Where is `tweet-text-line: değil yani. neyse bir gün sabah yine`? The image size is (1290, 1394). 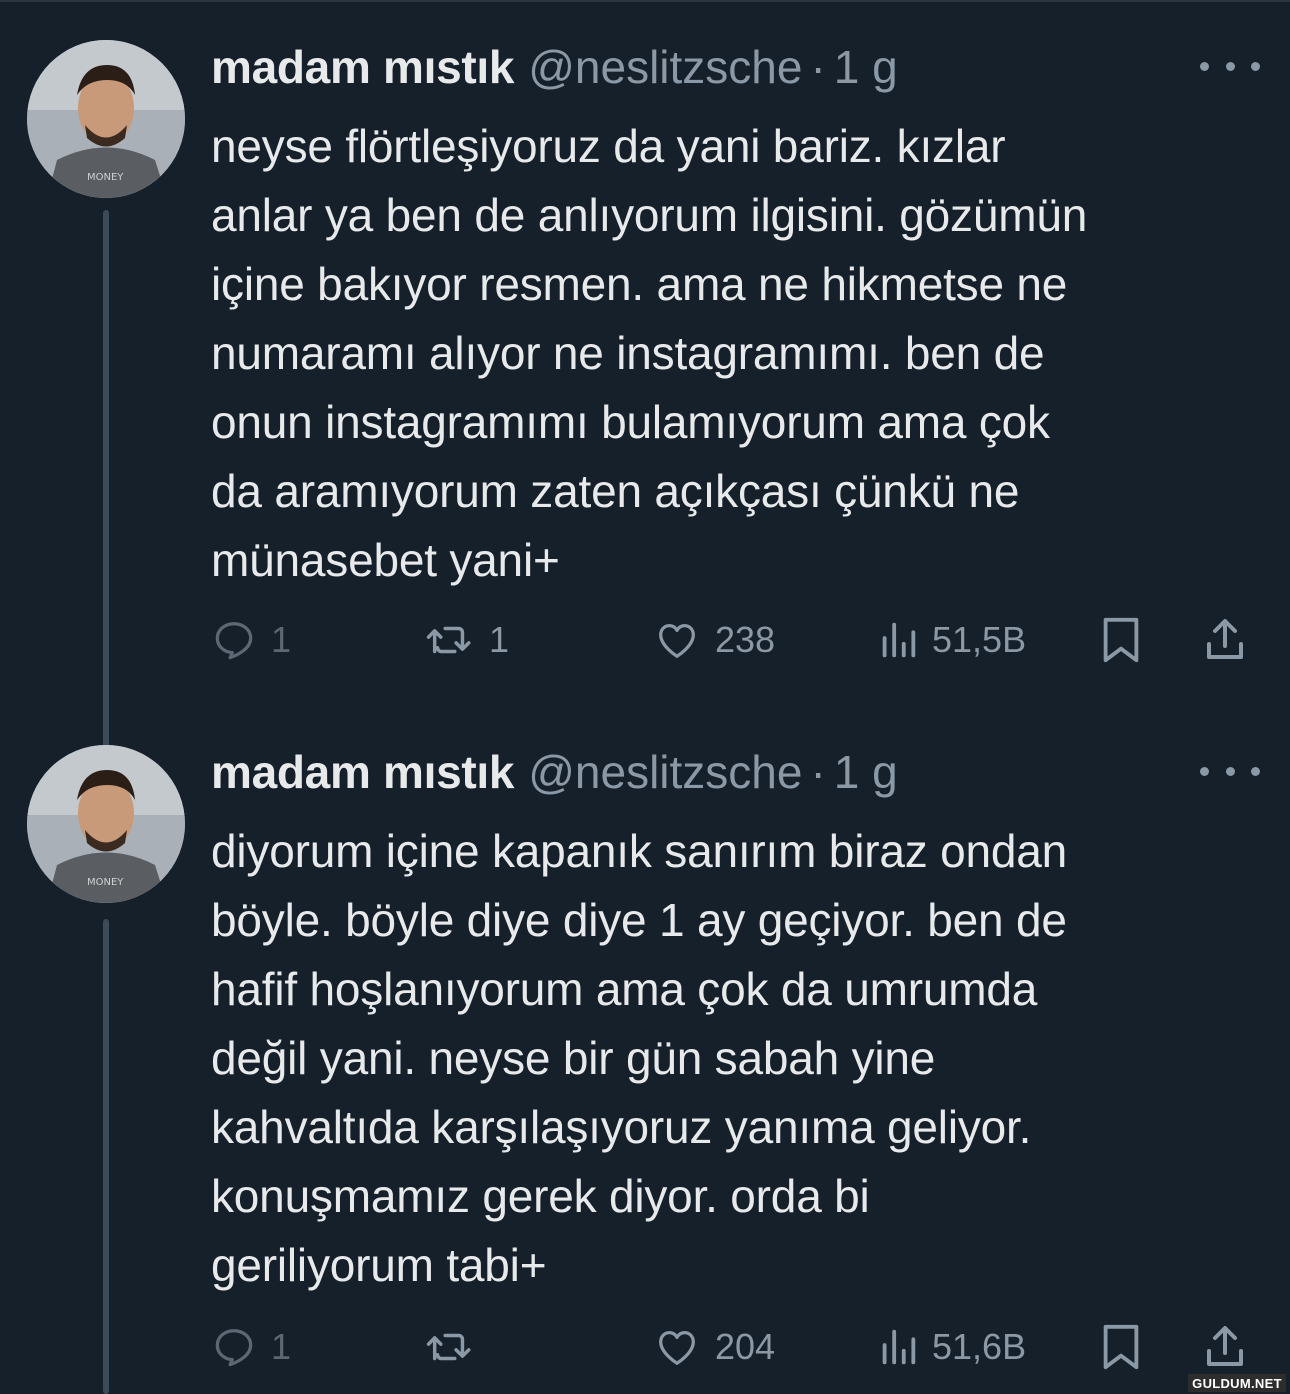
tweet-text-line: değil yani. neyse bir gün sabah yine is located at coordinates (573, 1058).